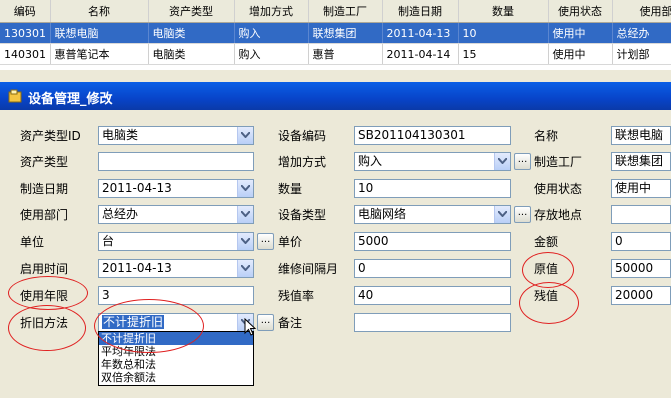  I want to click on device-code-field: SB201104130301, so click(432, 135).